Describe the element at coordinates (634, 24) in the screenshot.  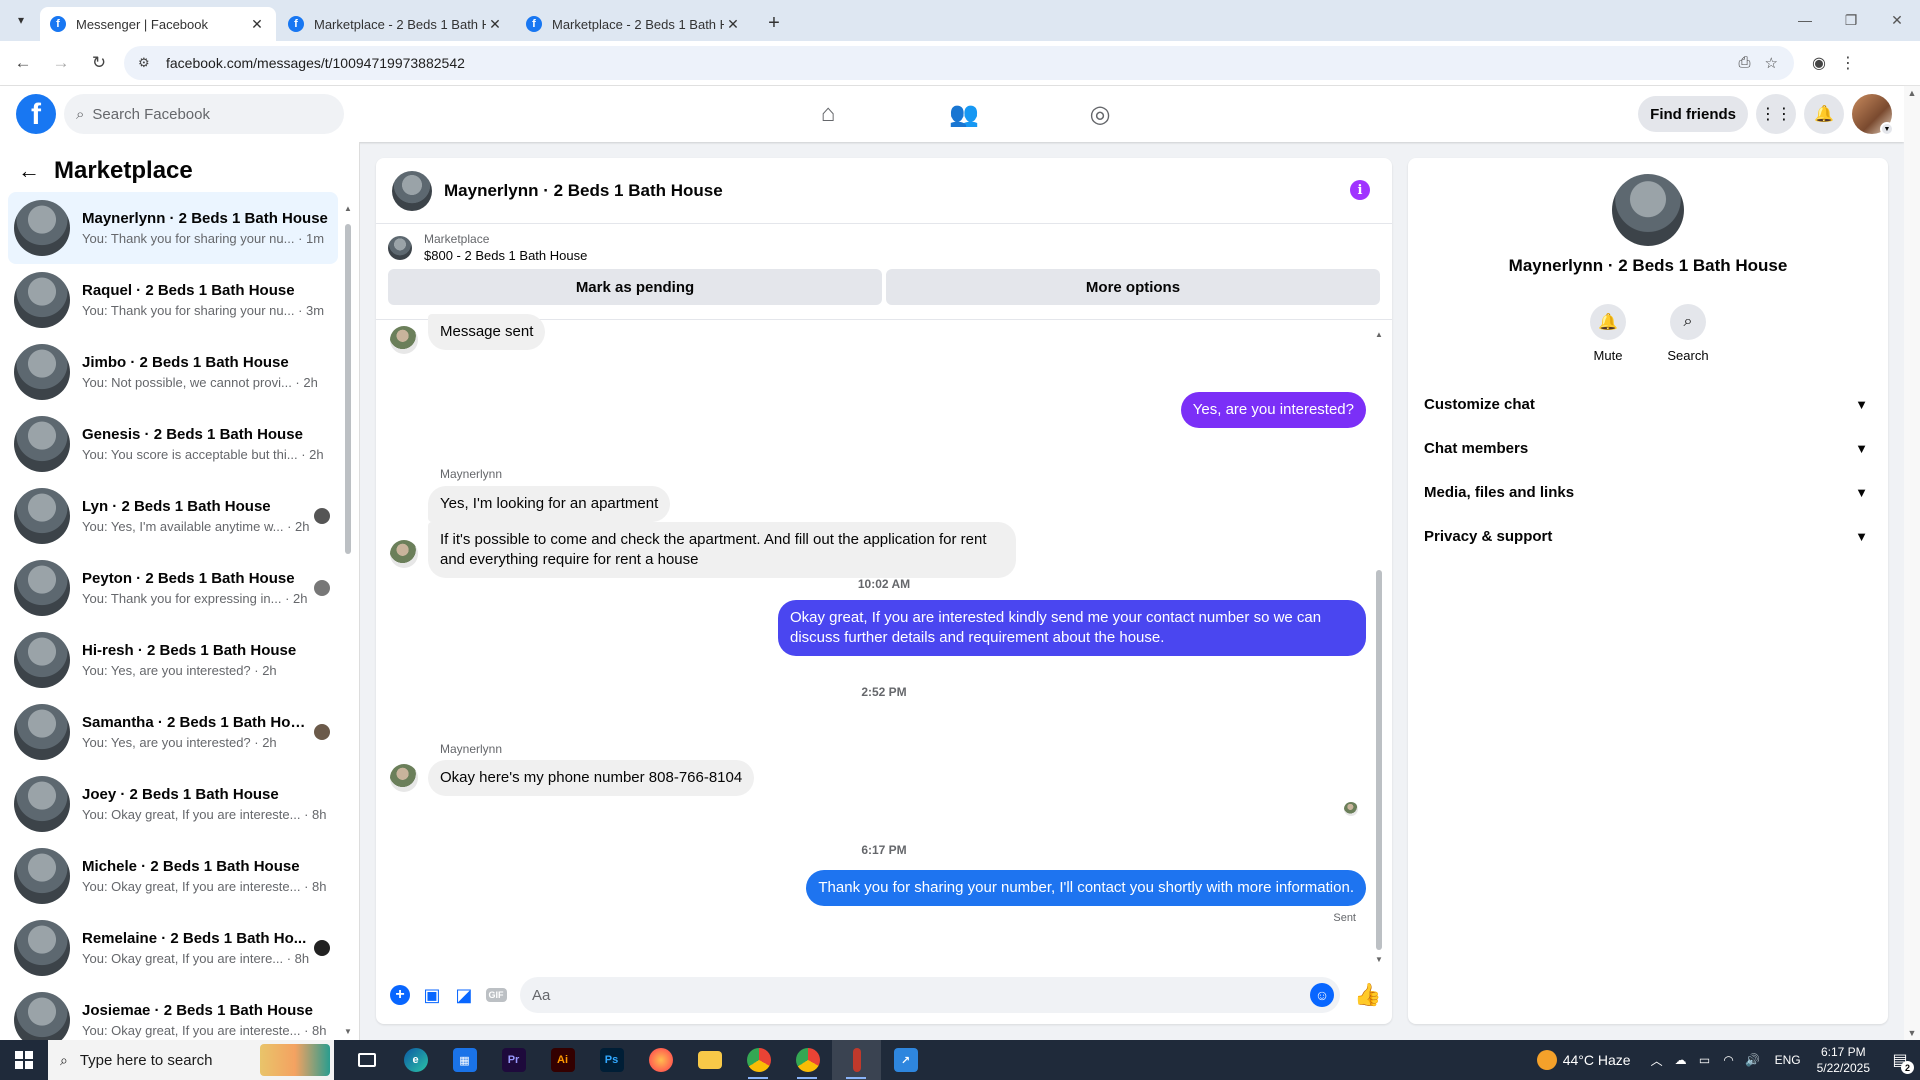
I see `tab-marketplace-2: f Marketplace - 2 Beds 1 Bath Ho ✕` at that location.